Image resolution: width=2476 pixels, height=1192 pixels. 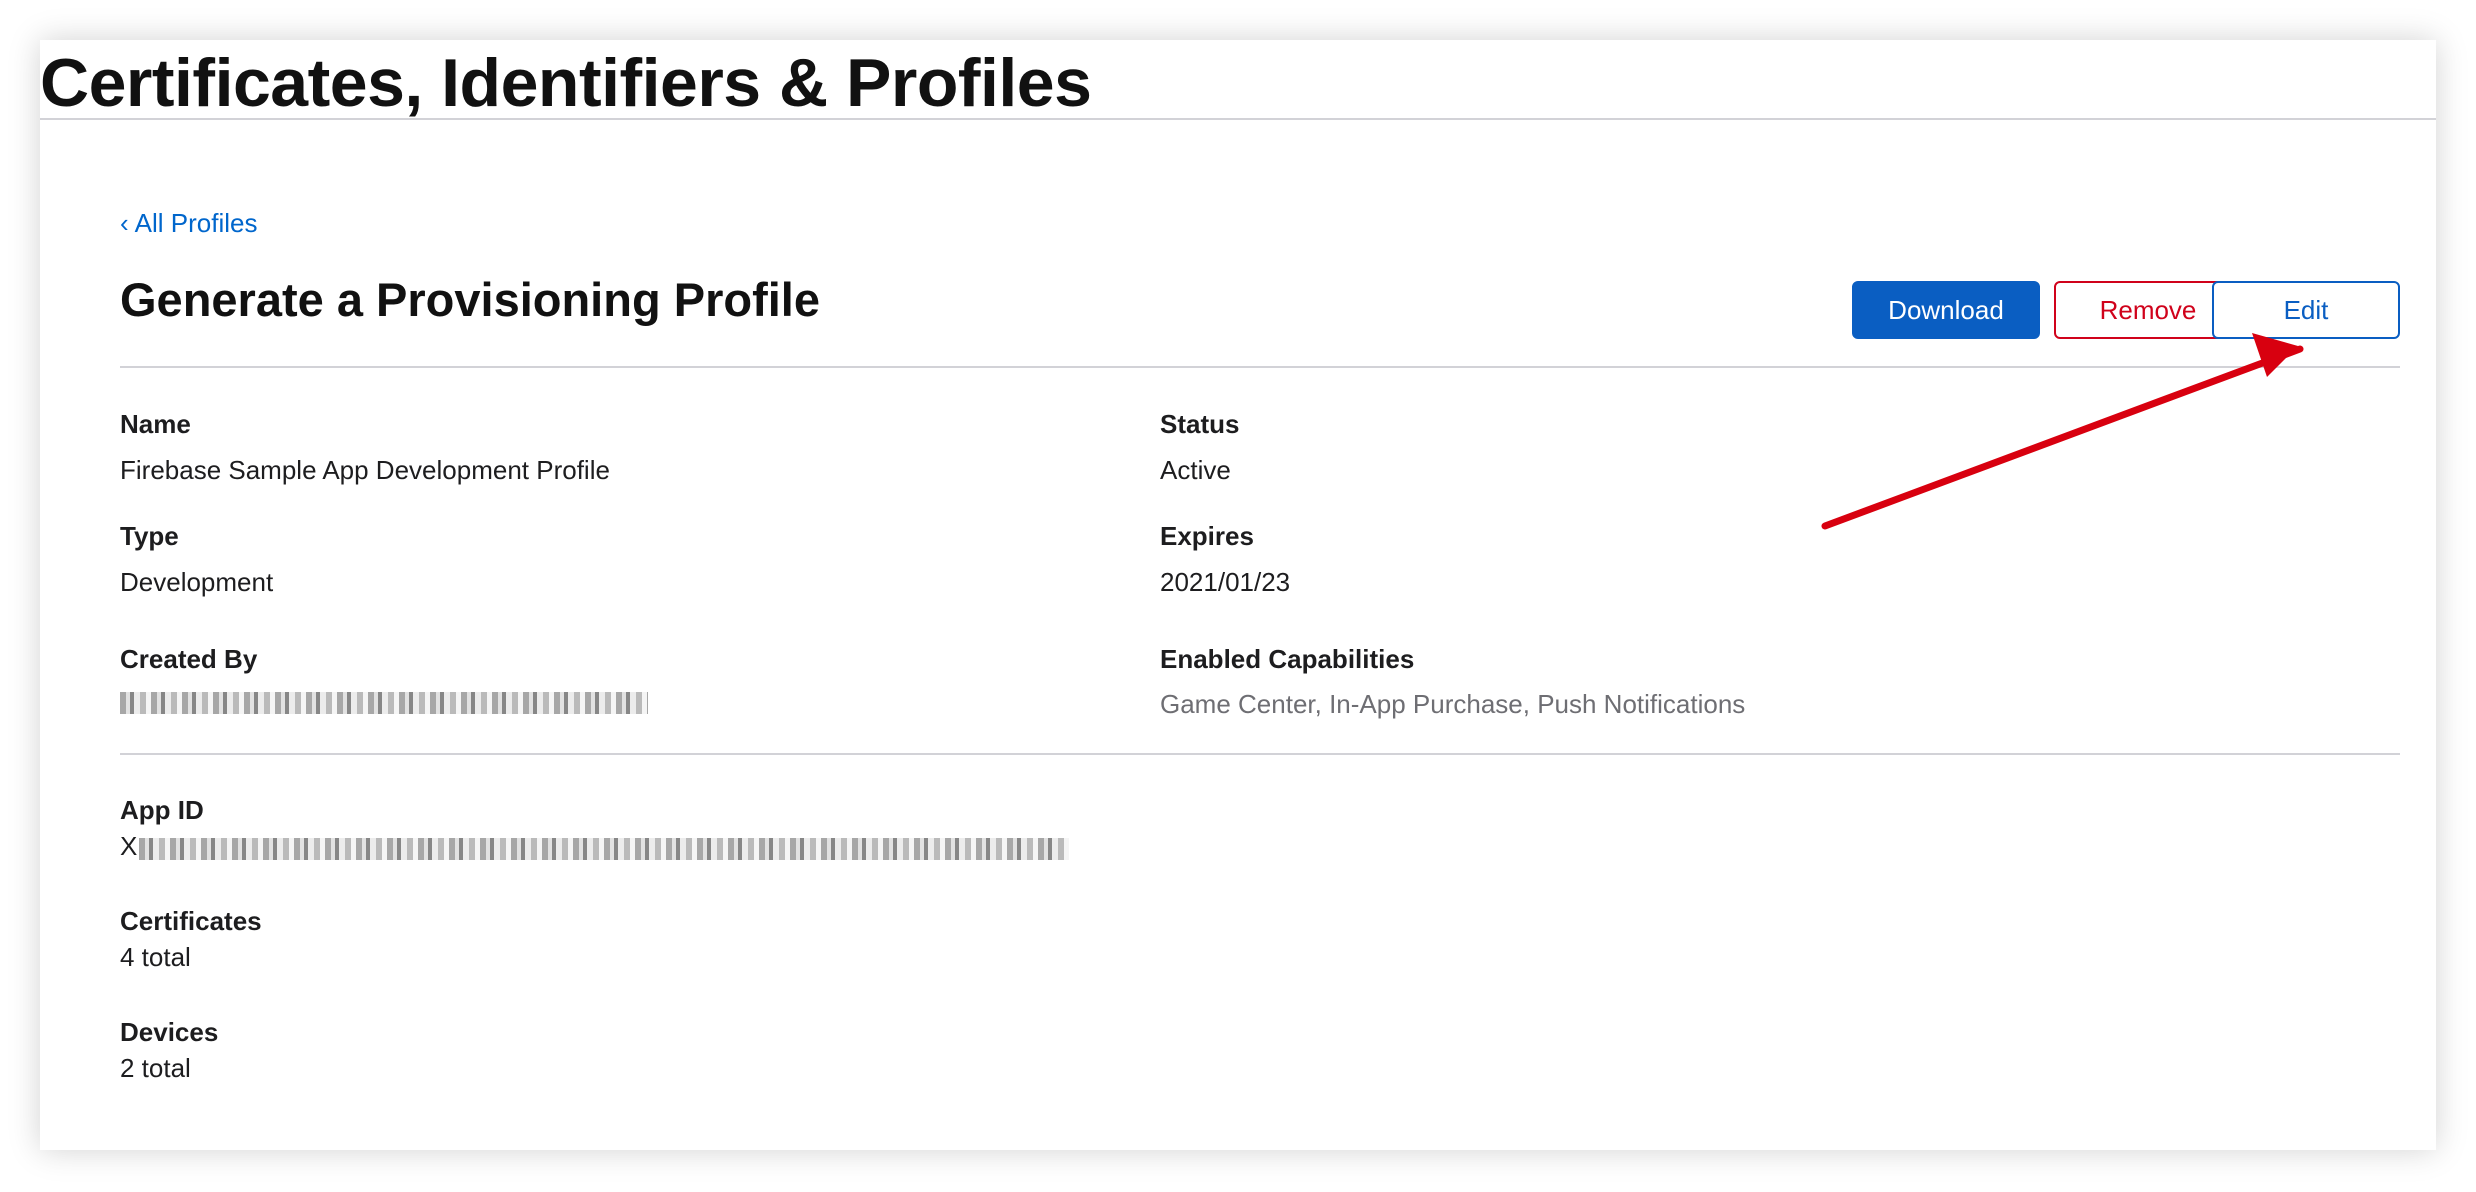 What do you see at coordinates (1200, 424) in the screenshot?
I see `status-label: Status` at bounding box center [1200, 424].